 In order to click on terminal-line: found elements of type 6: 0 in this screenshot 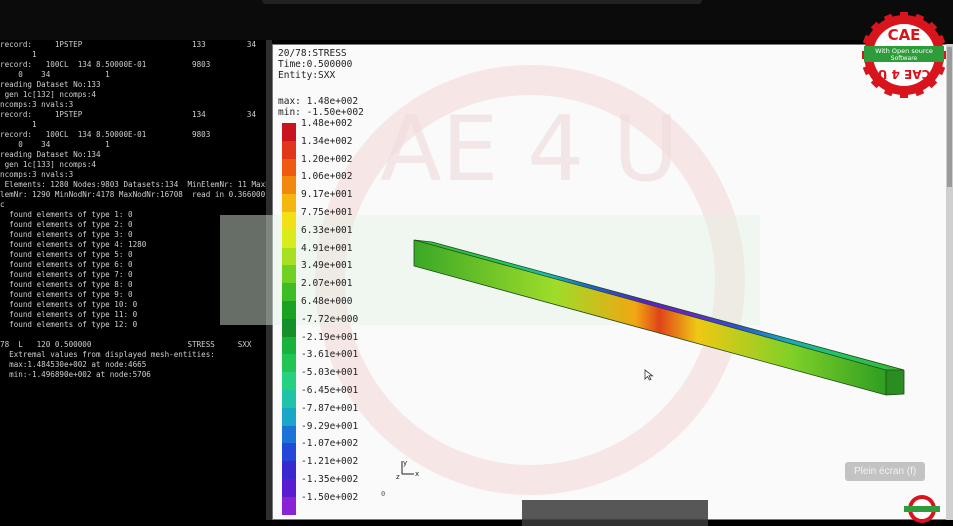, I will do `click(66, 264)`.